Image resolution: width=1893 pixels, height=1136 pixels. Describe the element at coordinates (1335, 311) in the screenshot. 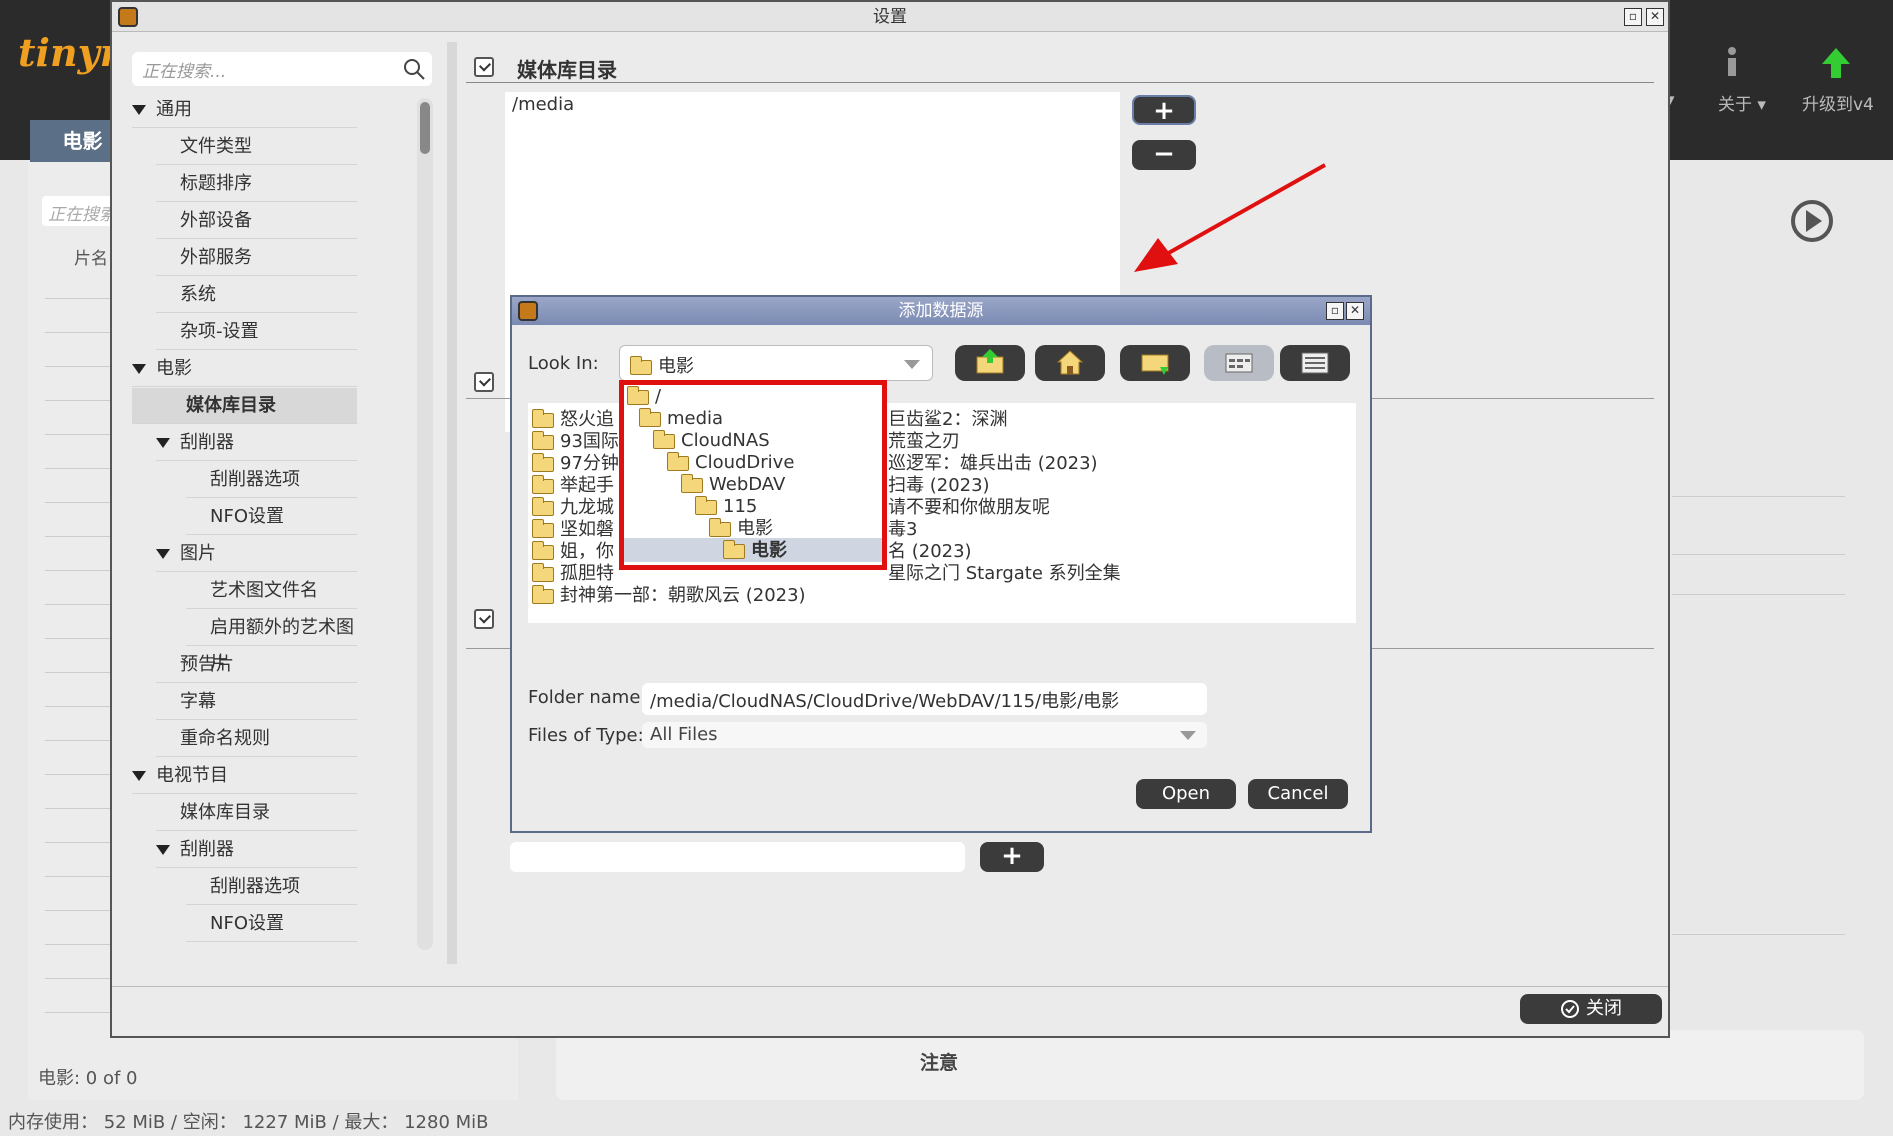

I see `dialog-maximize-icon: ▫` at that location.